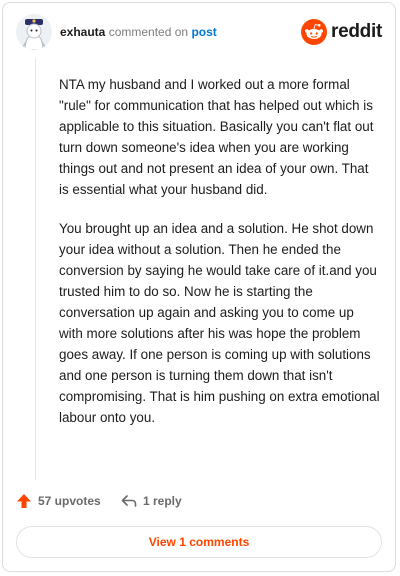 The image size is (400, 576). What do you see at coordinates (69, 501) in the screenshot?
I see `upvote-count: 57 upvotes` at bounding box center [69, 501].